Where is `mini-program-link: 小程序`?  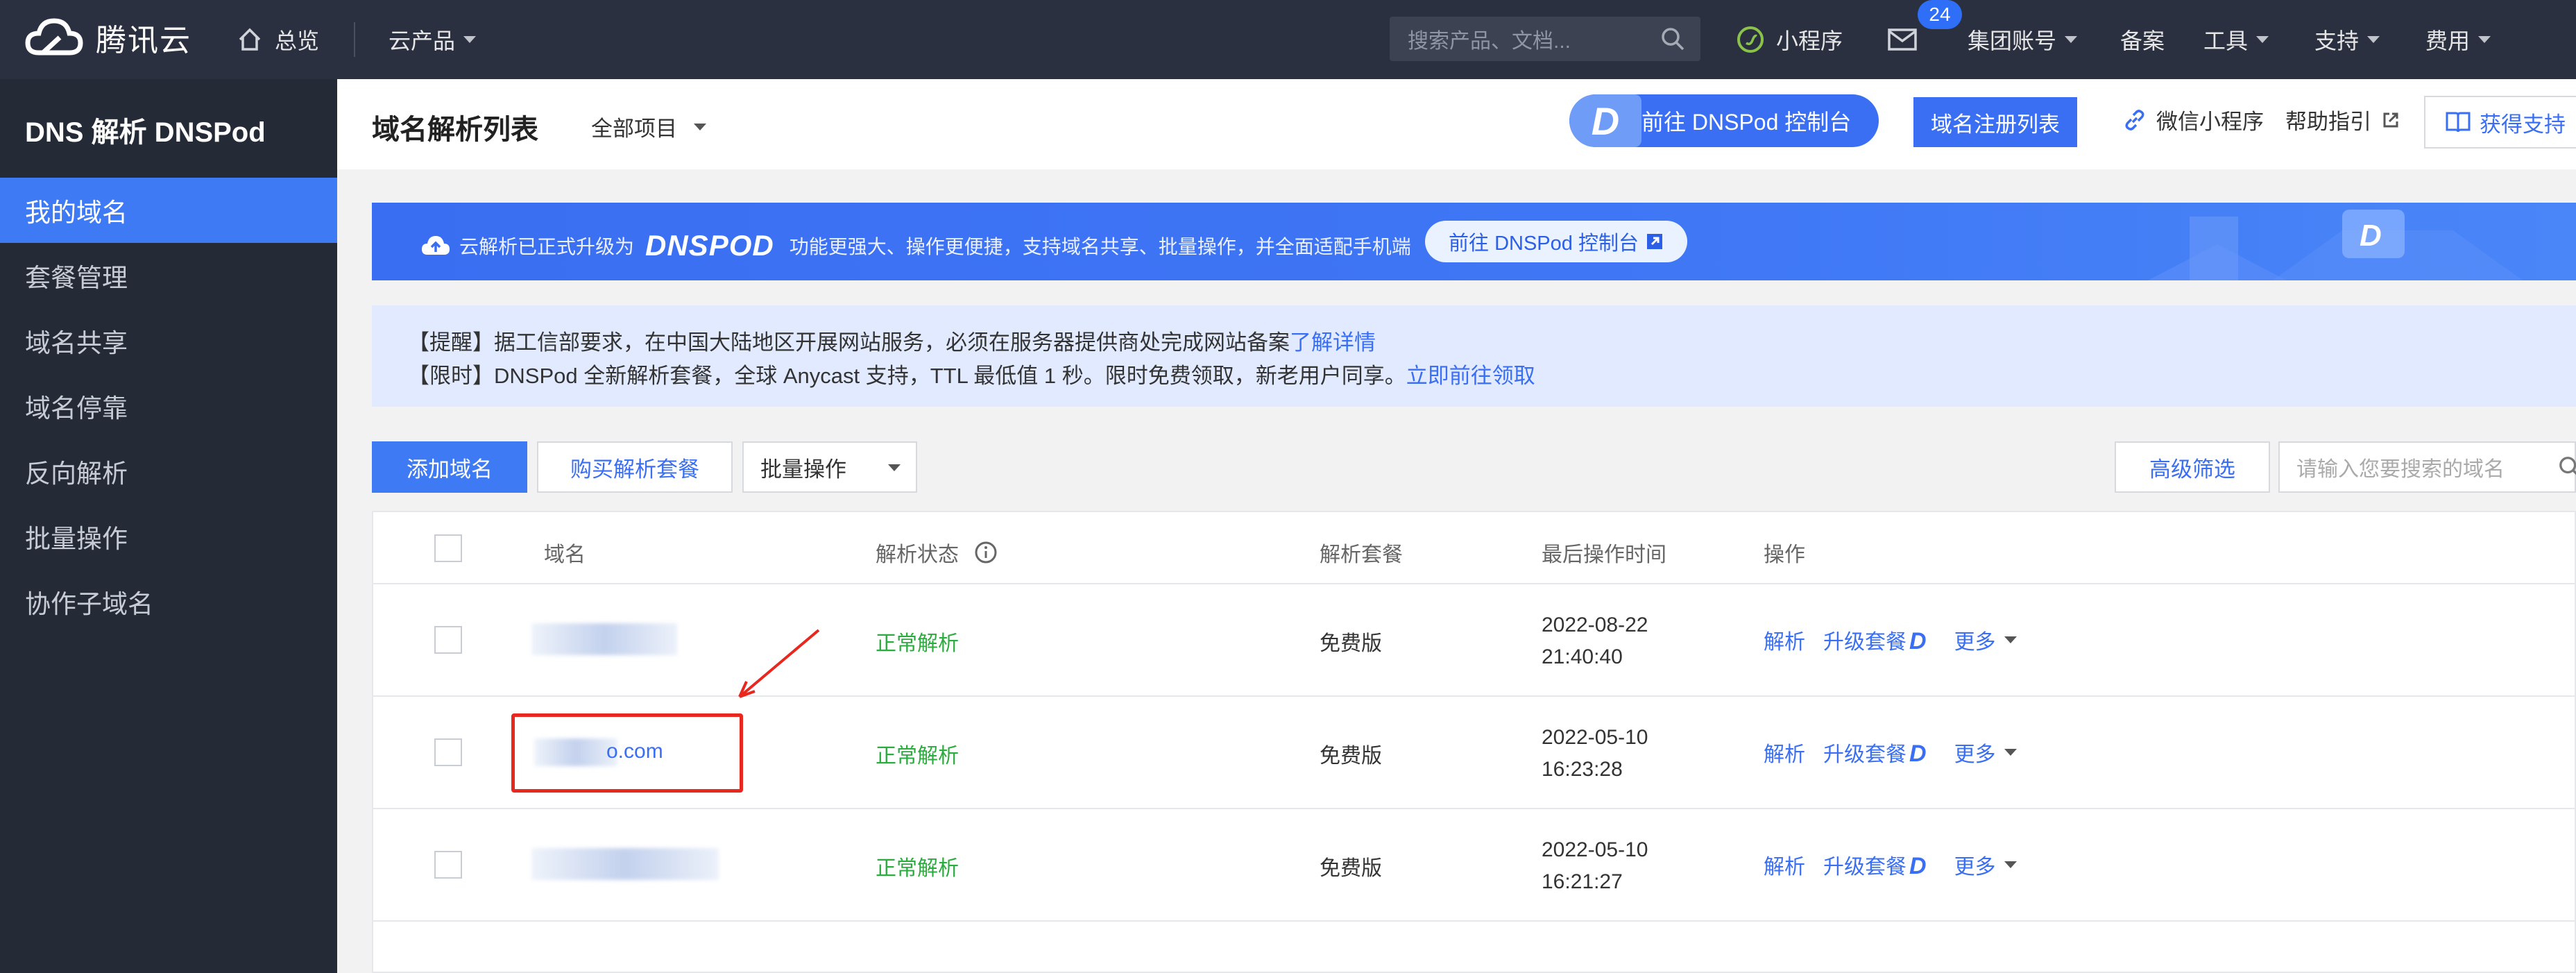 mini-program-link: 小程序 is located at coordinates (1789, 39).